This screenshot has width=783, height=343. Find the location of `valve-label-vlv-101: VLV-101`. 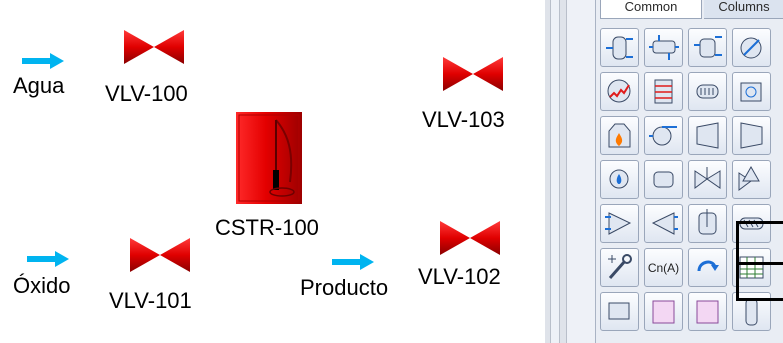

valve-label-vlv-101: VLV-101 is located at coordinates (150, 301).